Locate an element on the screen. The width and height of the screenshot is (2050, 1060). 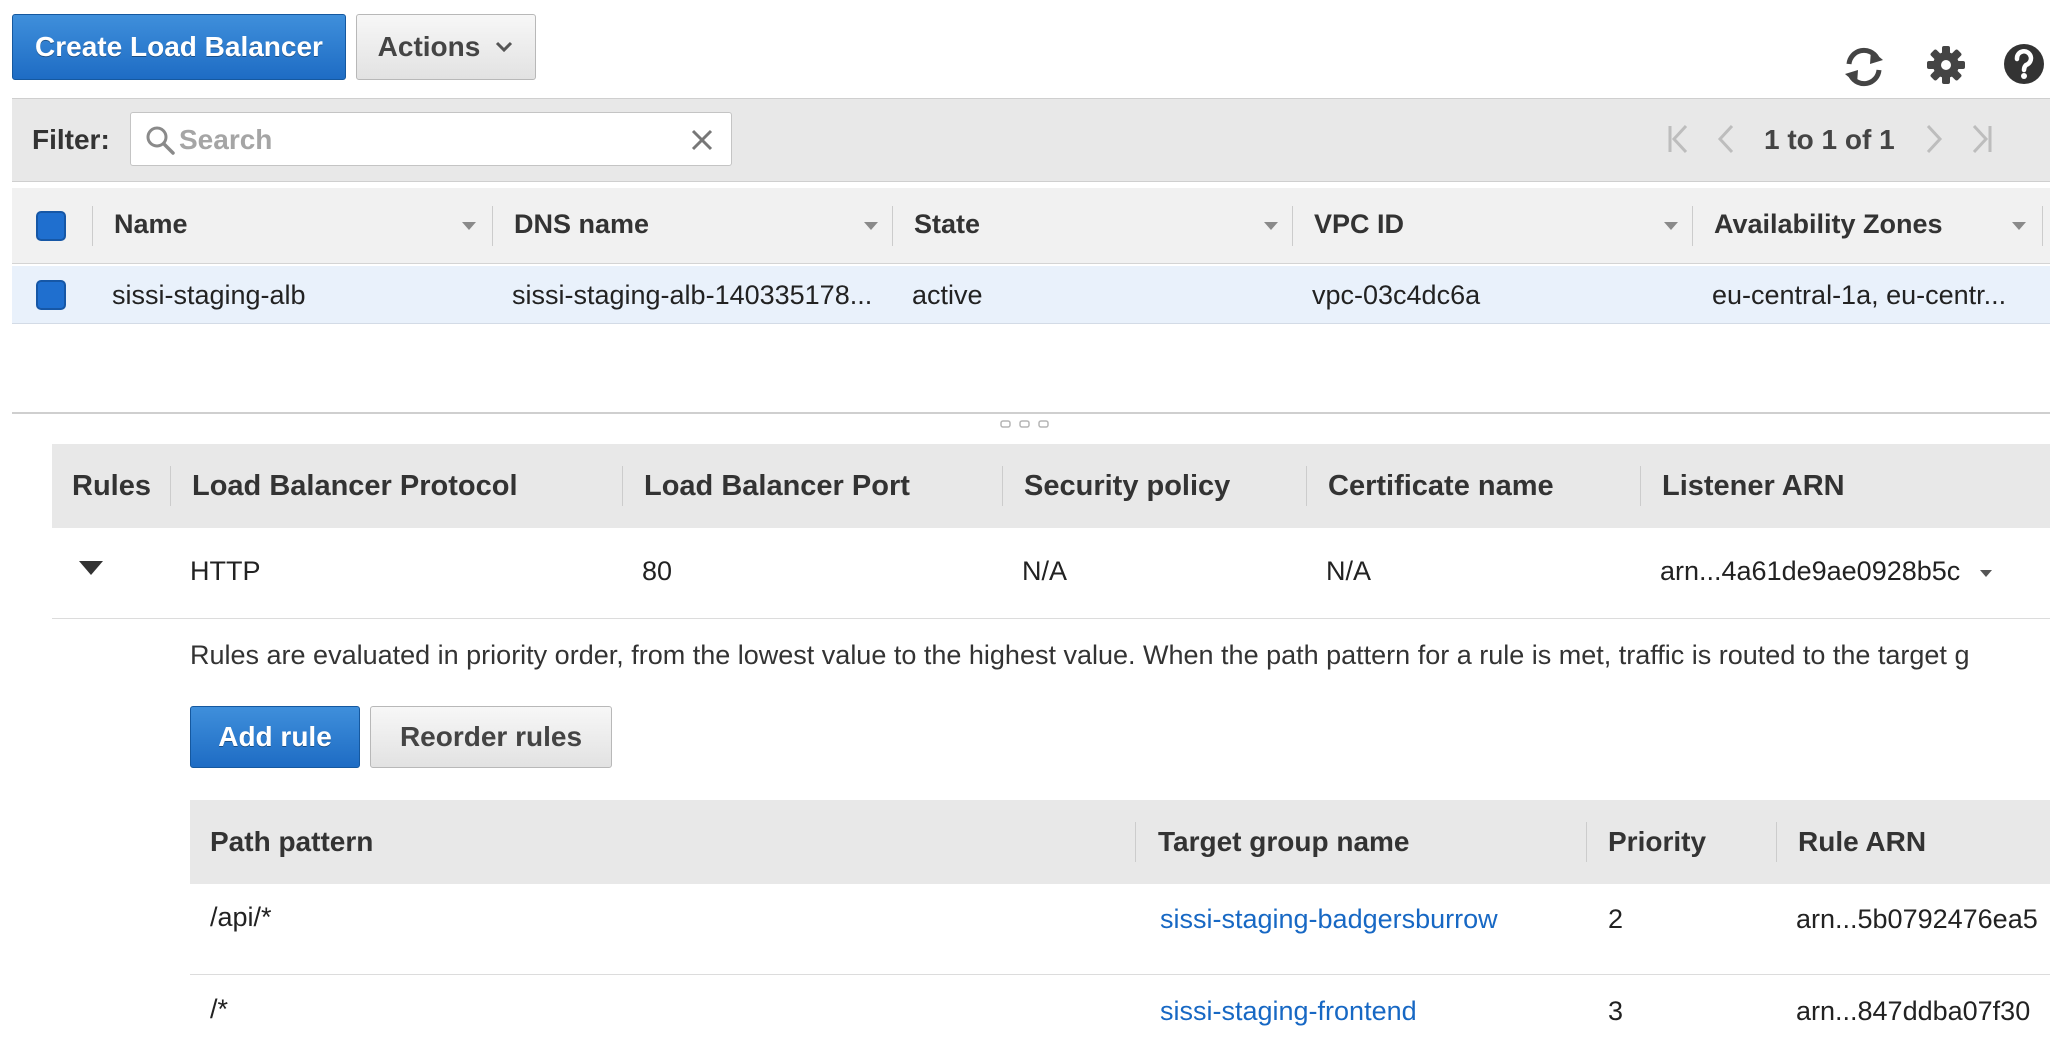
lb-vpc-id: vpc-03c4dc6a is located at coordinates (1396, 295).